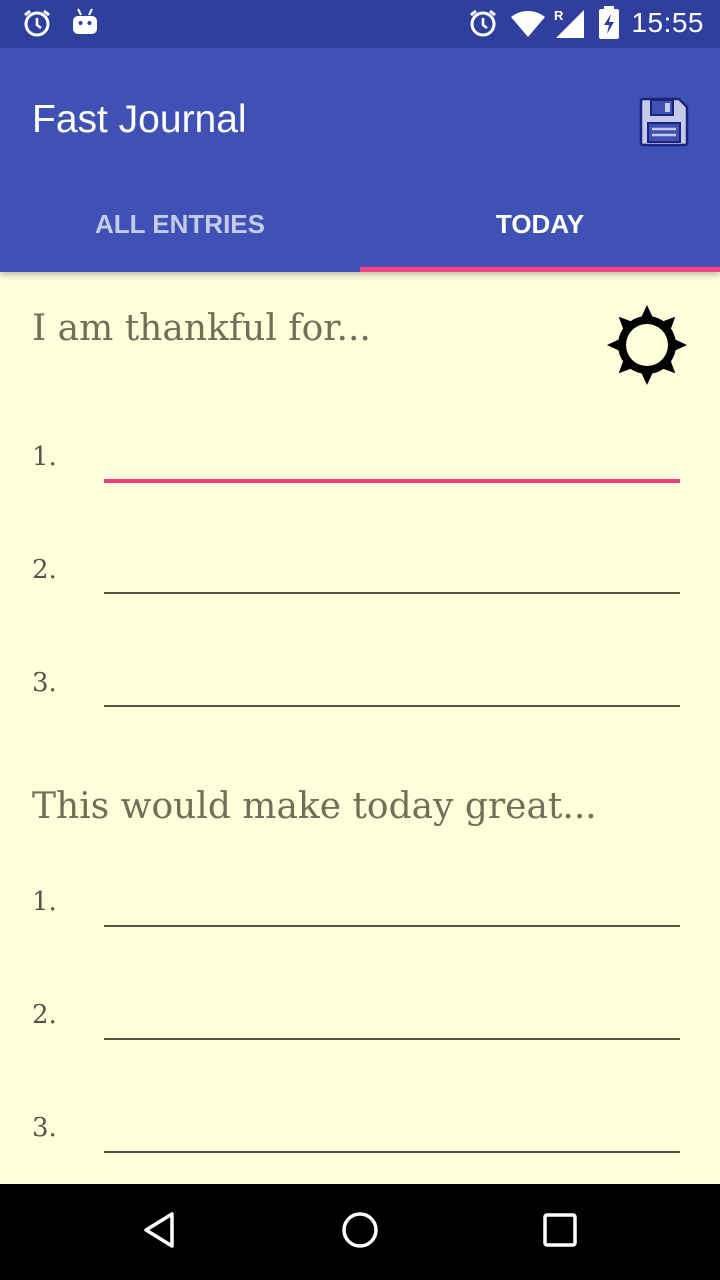 Image resolution: width=720 pixels, height=1280 pixels. Describe the element at coordinates (44, 902) in the screenshot. I see `great-number-1: 1.` at that location.